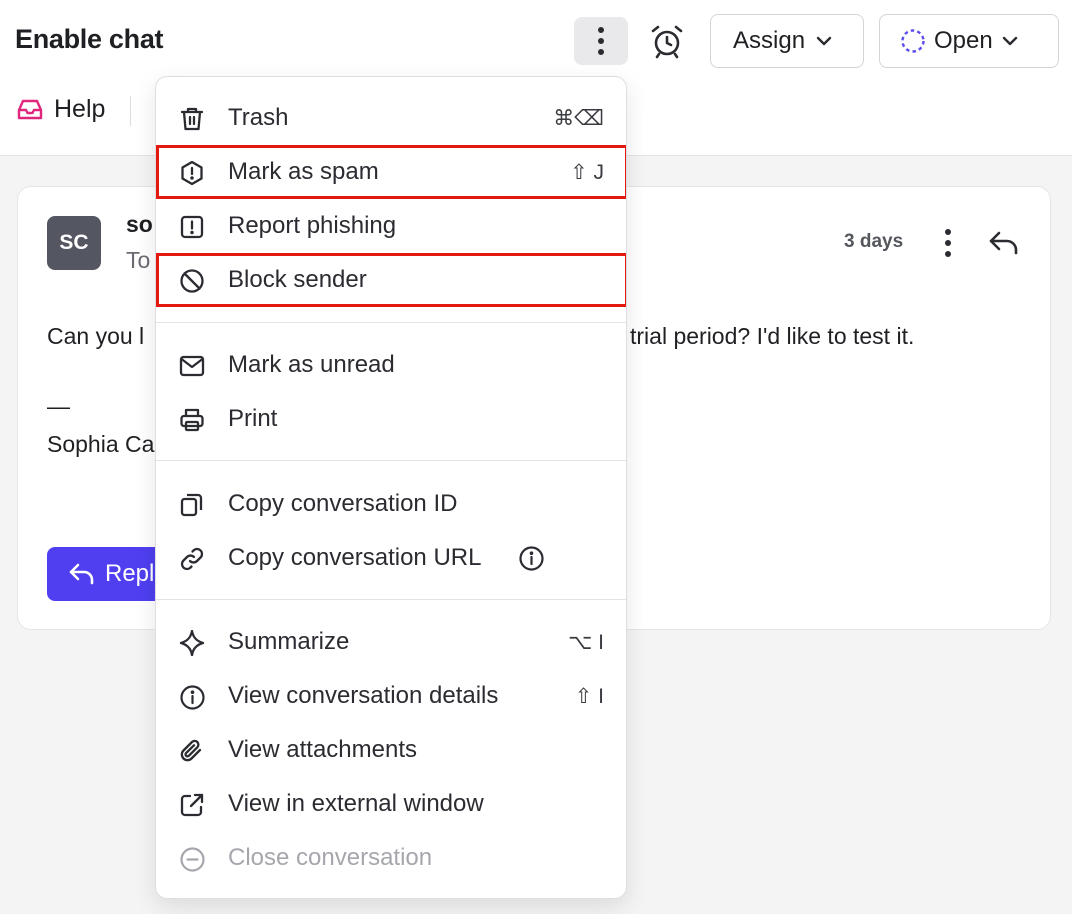  What do you see at coordinates (192, 281) in the screenshot?
I see `block-icon` at bounding box center [192, 281].